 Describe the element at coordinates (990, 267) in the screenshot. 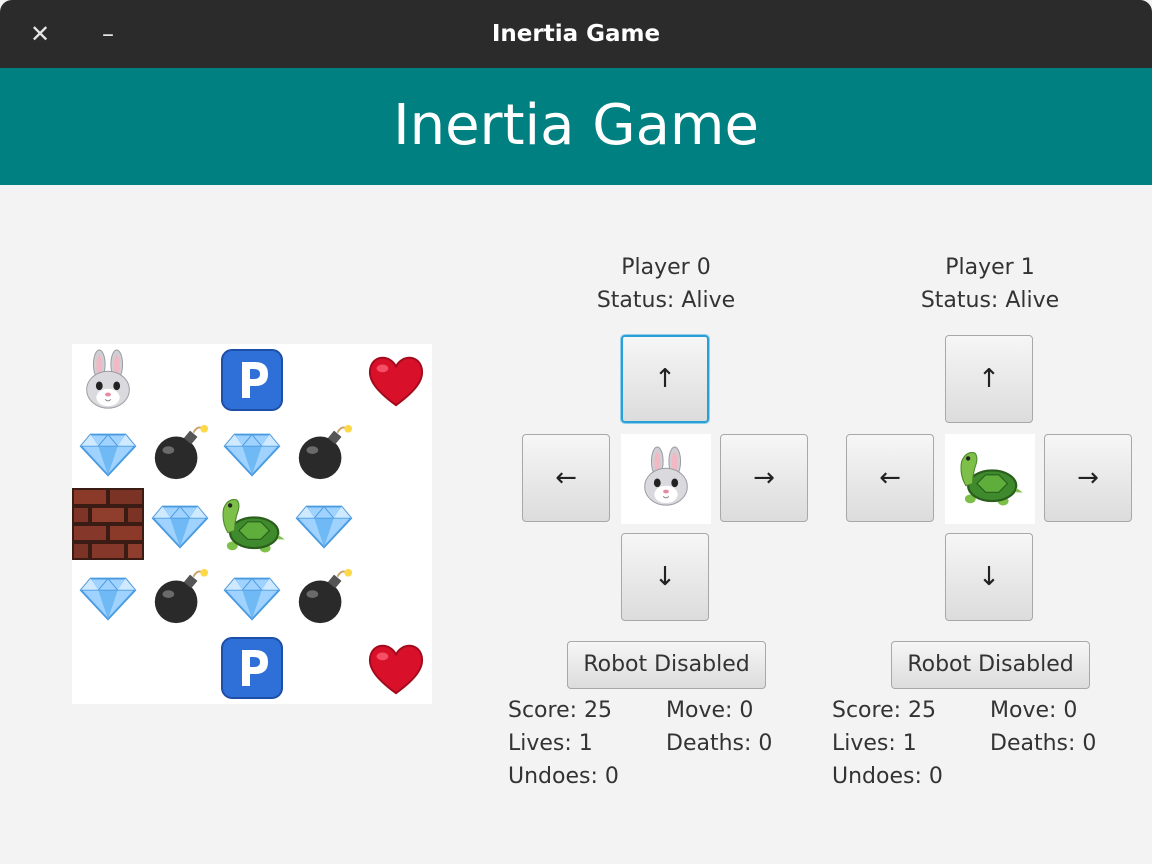

I see `player-name: Player 1` at that location.